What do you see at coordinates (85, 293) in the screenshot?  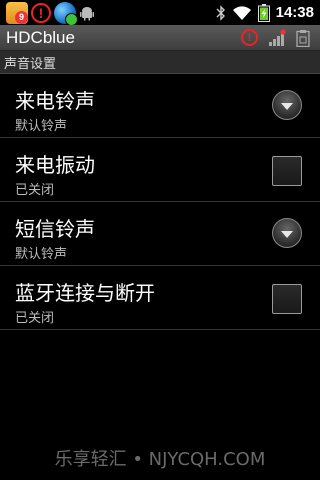 I see `setting-title: 蓝牙连接与断开` at bounding box center [85, 293].